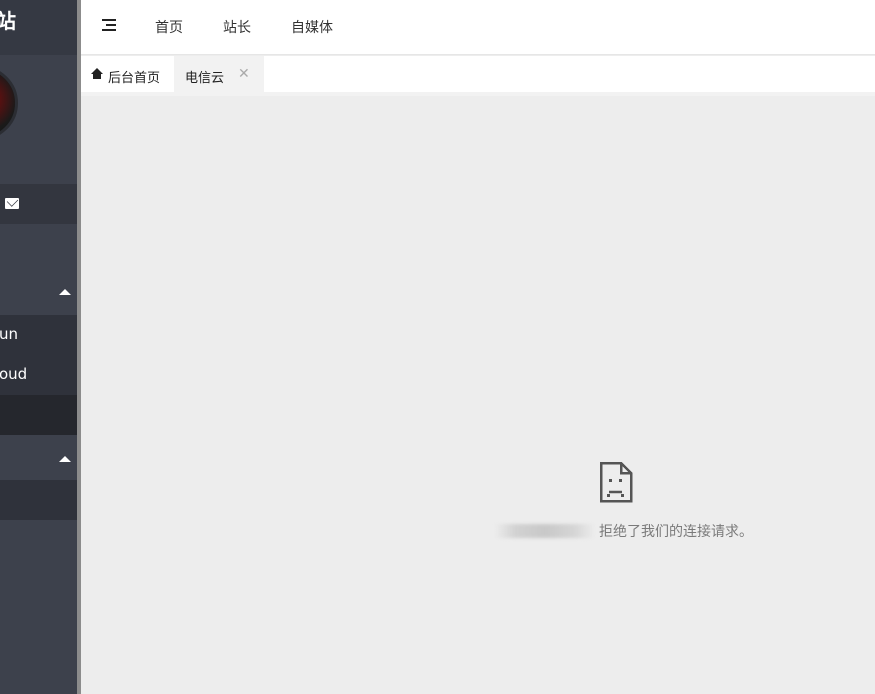 This screenshot has width=875, height=694. I want to click on close-icon: ✕, so click(244, 74).